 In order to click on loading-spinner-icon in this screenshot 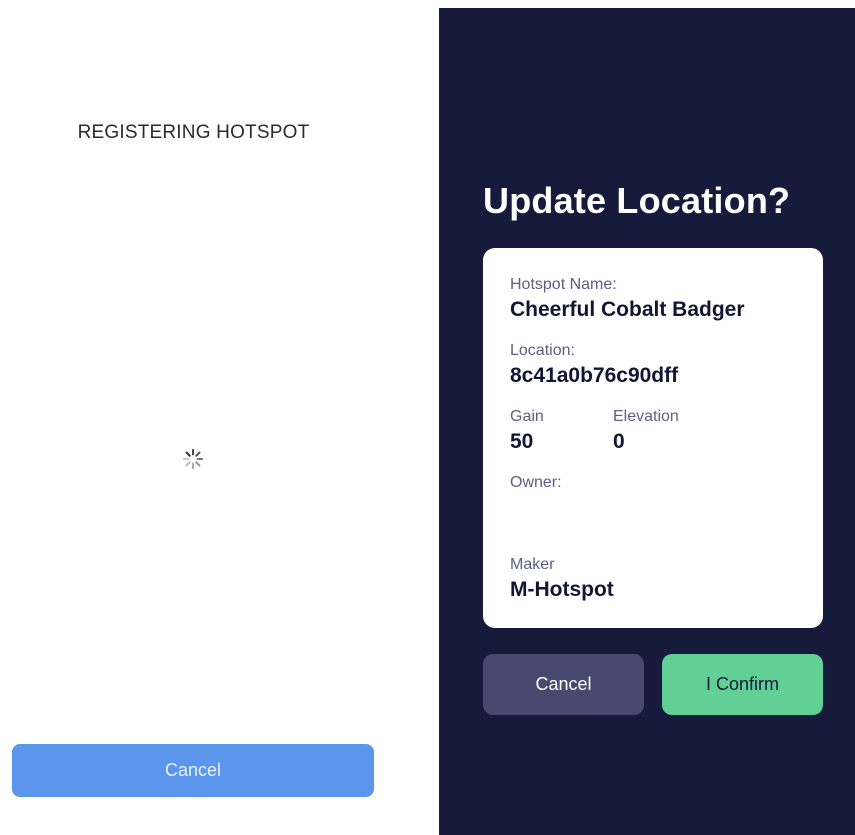, I will do `click(193, 459)`.